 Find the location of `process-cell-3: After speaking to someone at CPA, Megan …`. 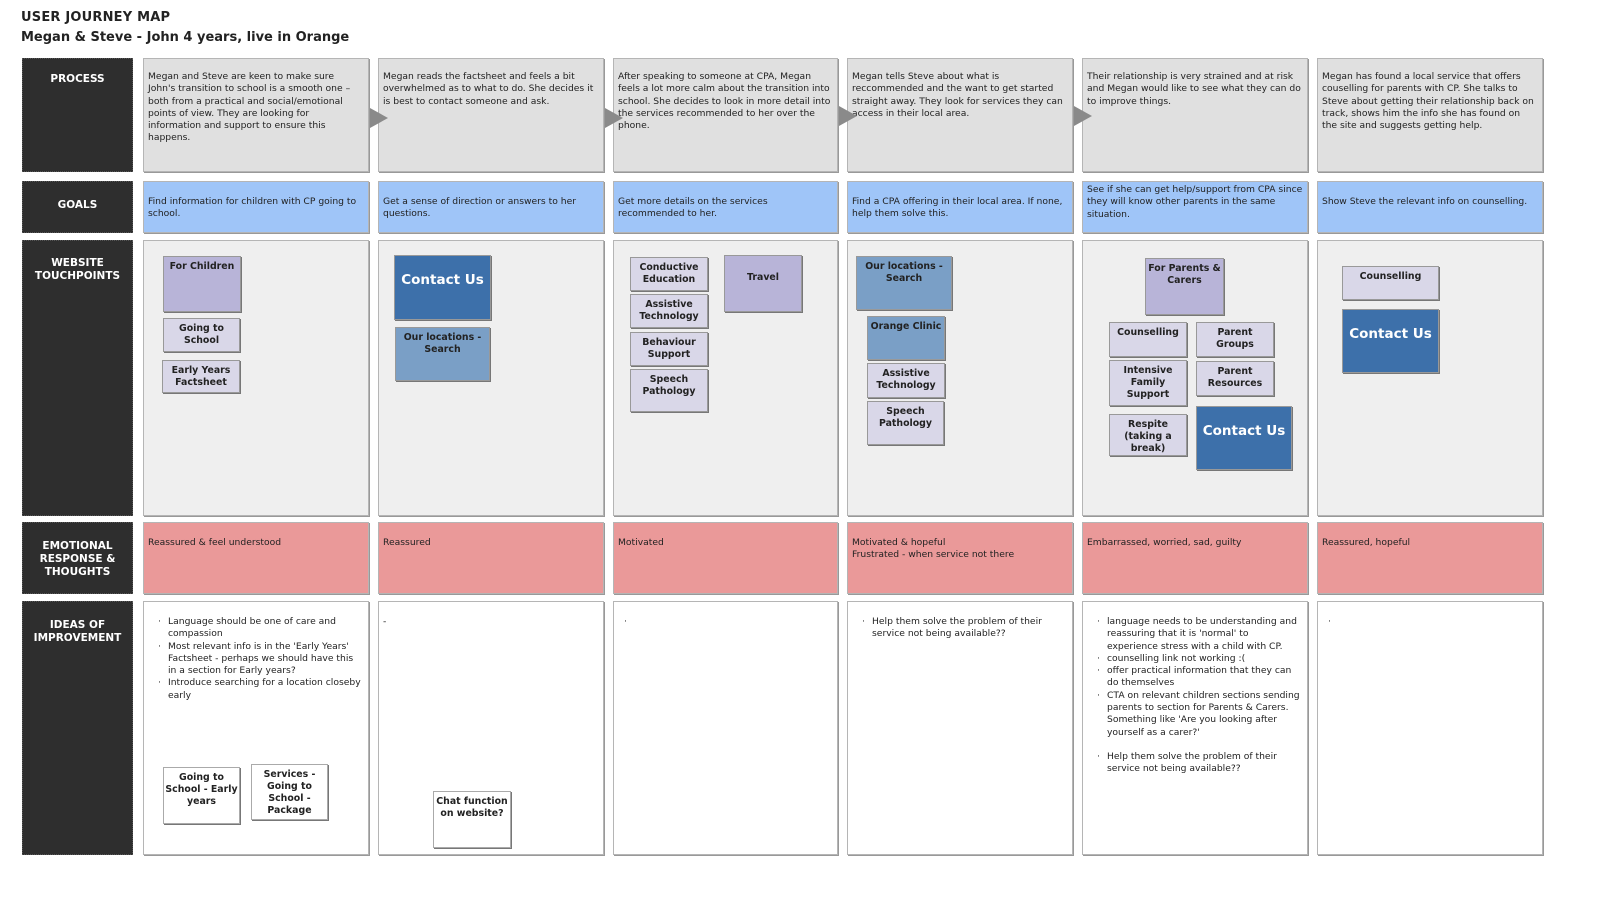

process-cell-3: After speaking to someone at CPA, Megan … is located at coordinates (725, 115).